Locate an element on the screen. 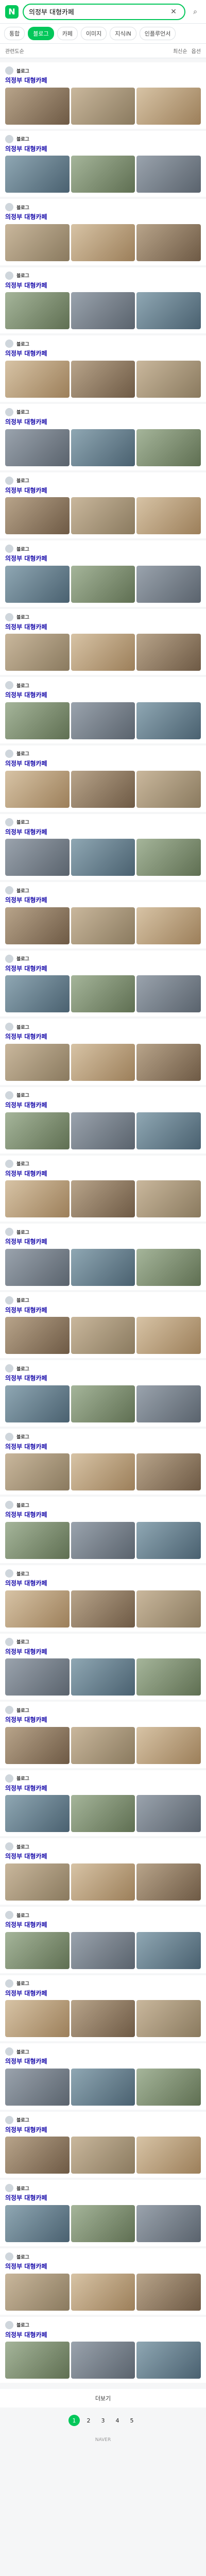 The image size is (206, 2576). search-icon: ⌕ is located at coordinates (195, 12).